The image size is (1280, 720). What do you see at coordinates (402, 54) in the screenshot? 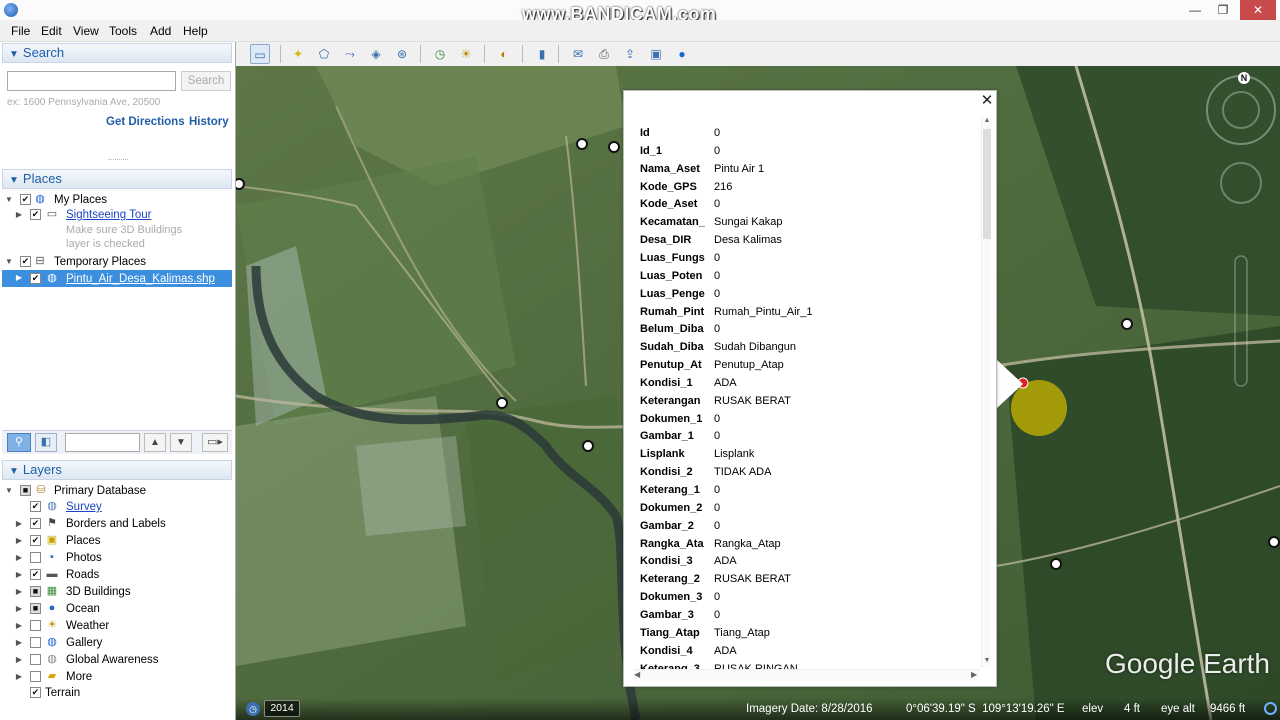
I see `record-tour-icon: ⊛` at bounding box center [402, 54].